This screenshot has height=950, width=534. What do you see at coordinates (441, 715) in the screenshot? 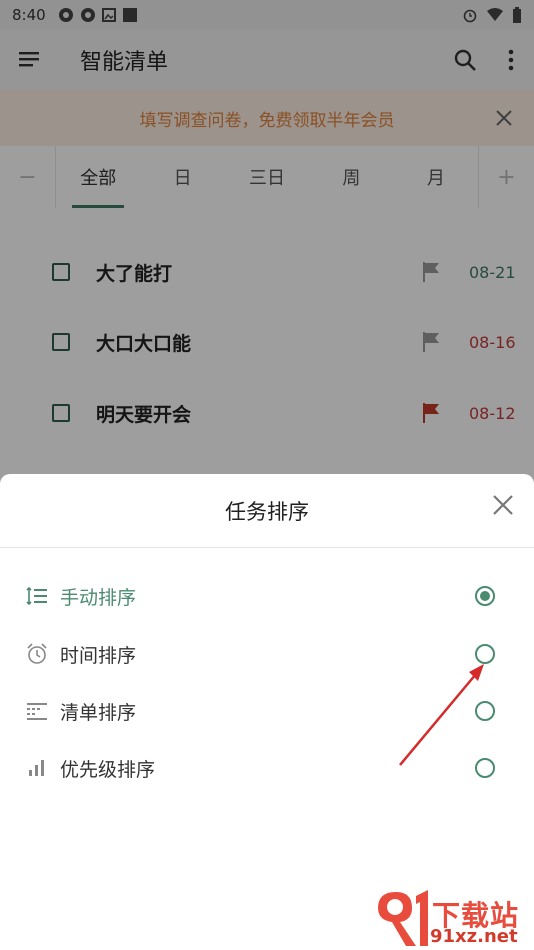
I see `annotation-arrow` at bounding box center [441, 715].